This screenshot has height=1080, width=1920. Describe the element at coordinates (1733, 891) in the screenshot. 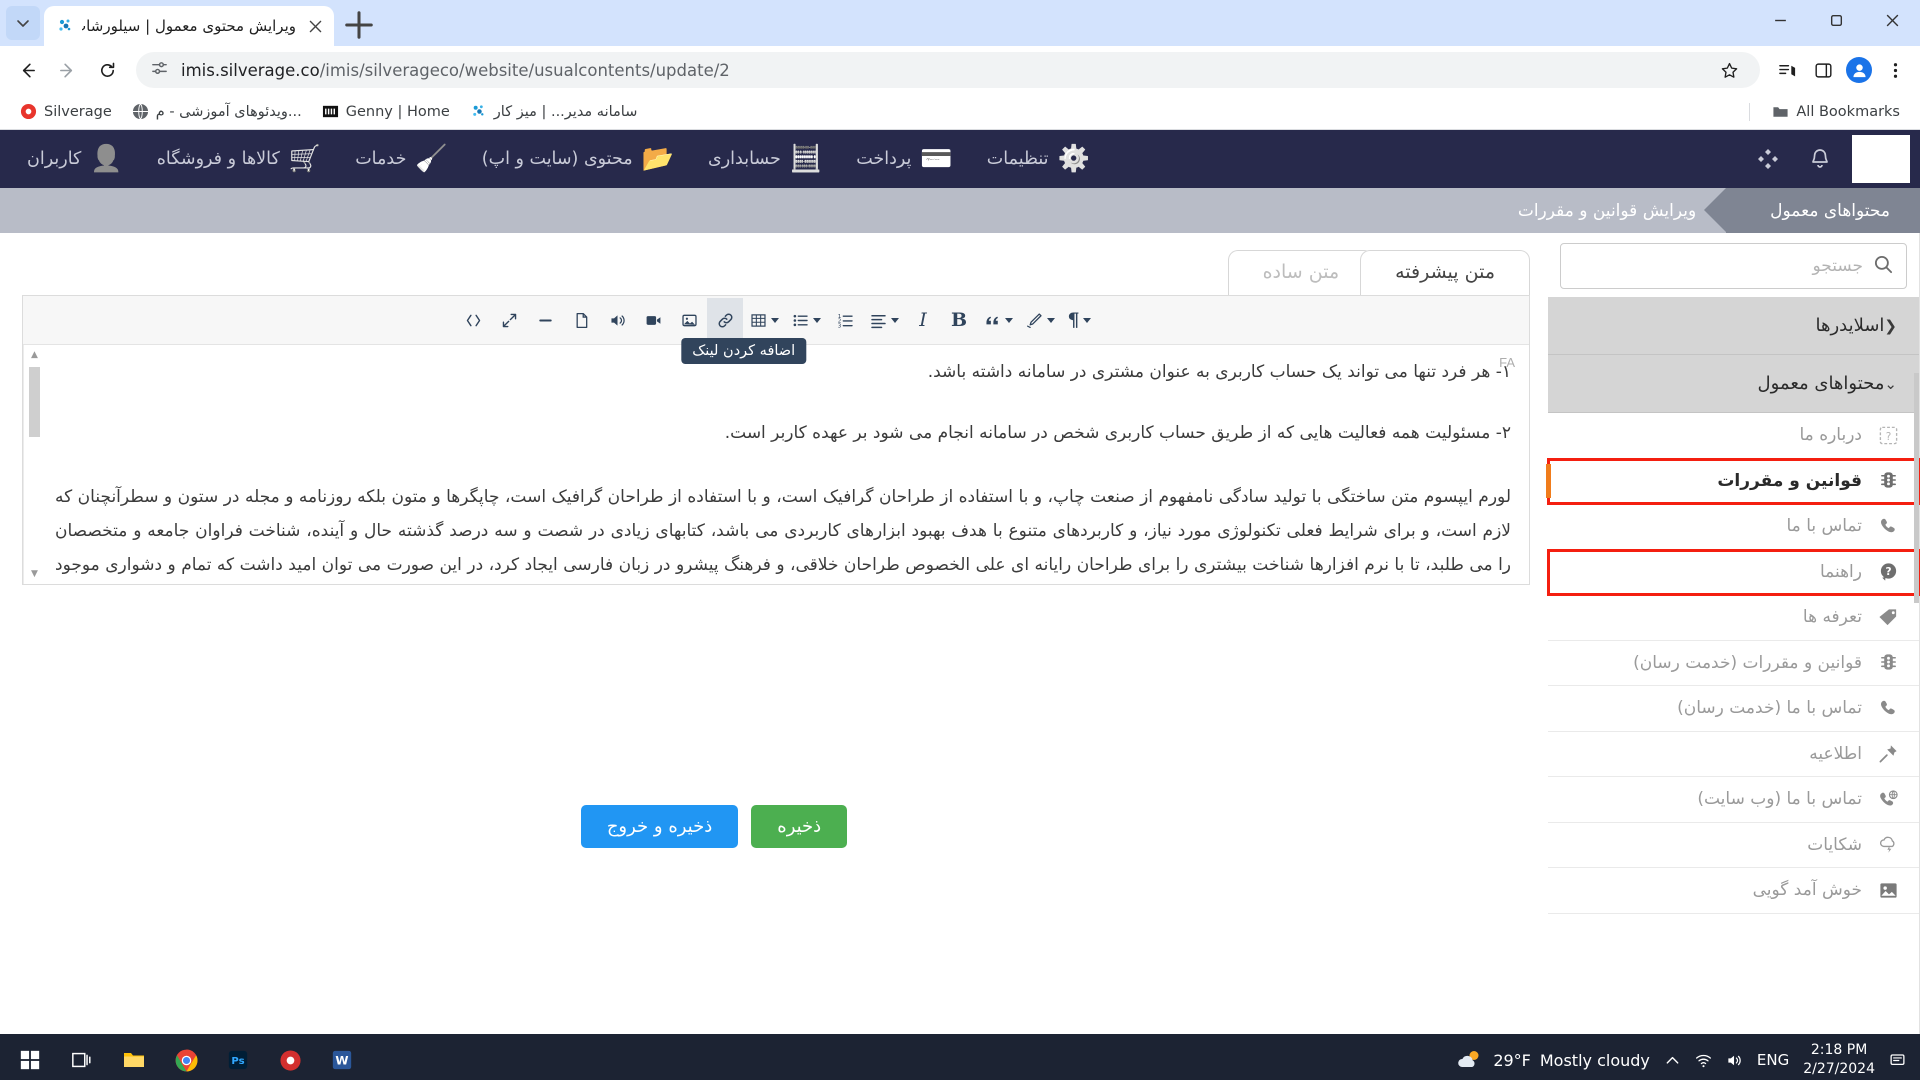

I see `sidebar-item-welcome: خوش آمد گویی` at that location.